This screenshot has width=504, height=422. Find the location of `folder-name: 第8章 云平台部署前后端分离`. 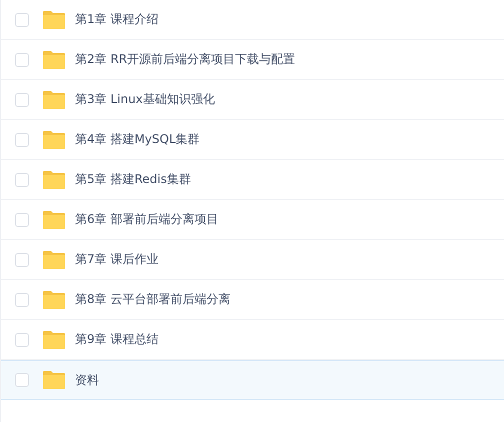

folder-name: 第8章 云平台部署前后端分离 is located at coordinates (152, 299).